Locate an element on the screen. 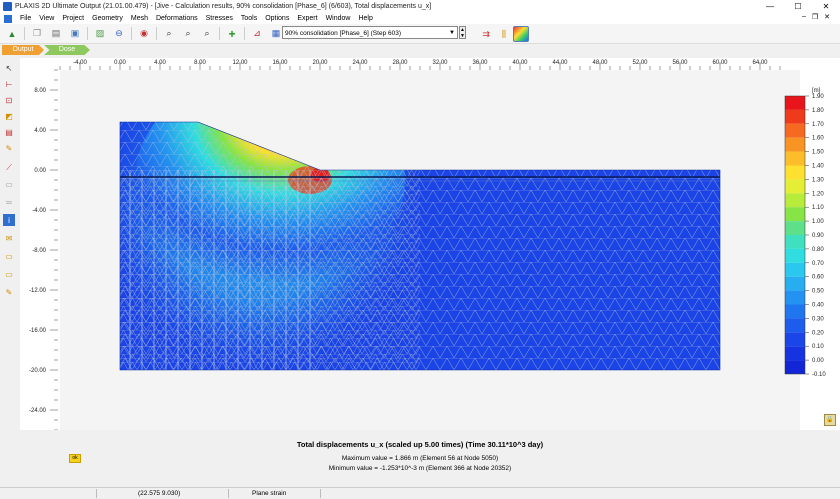 The height and width of the screenshot is (499, 840). view-icon: ⊖ is located at coordinates (119, 34).